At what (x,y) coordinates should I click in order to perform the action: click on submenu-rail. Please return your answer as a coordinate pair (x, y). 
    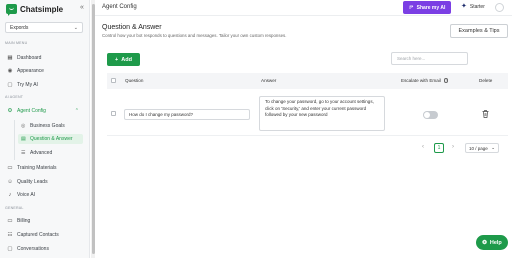
    Looking at the image, I should click on (14, 140).